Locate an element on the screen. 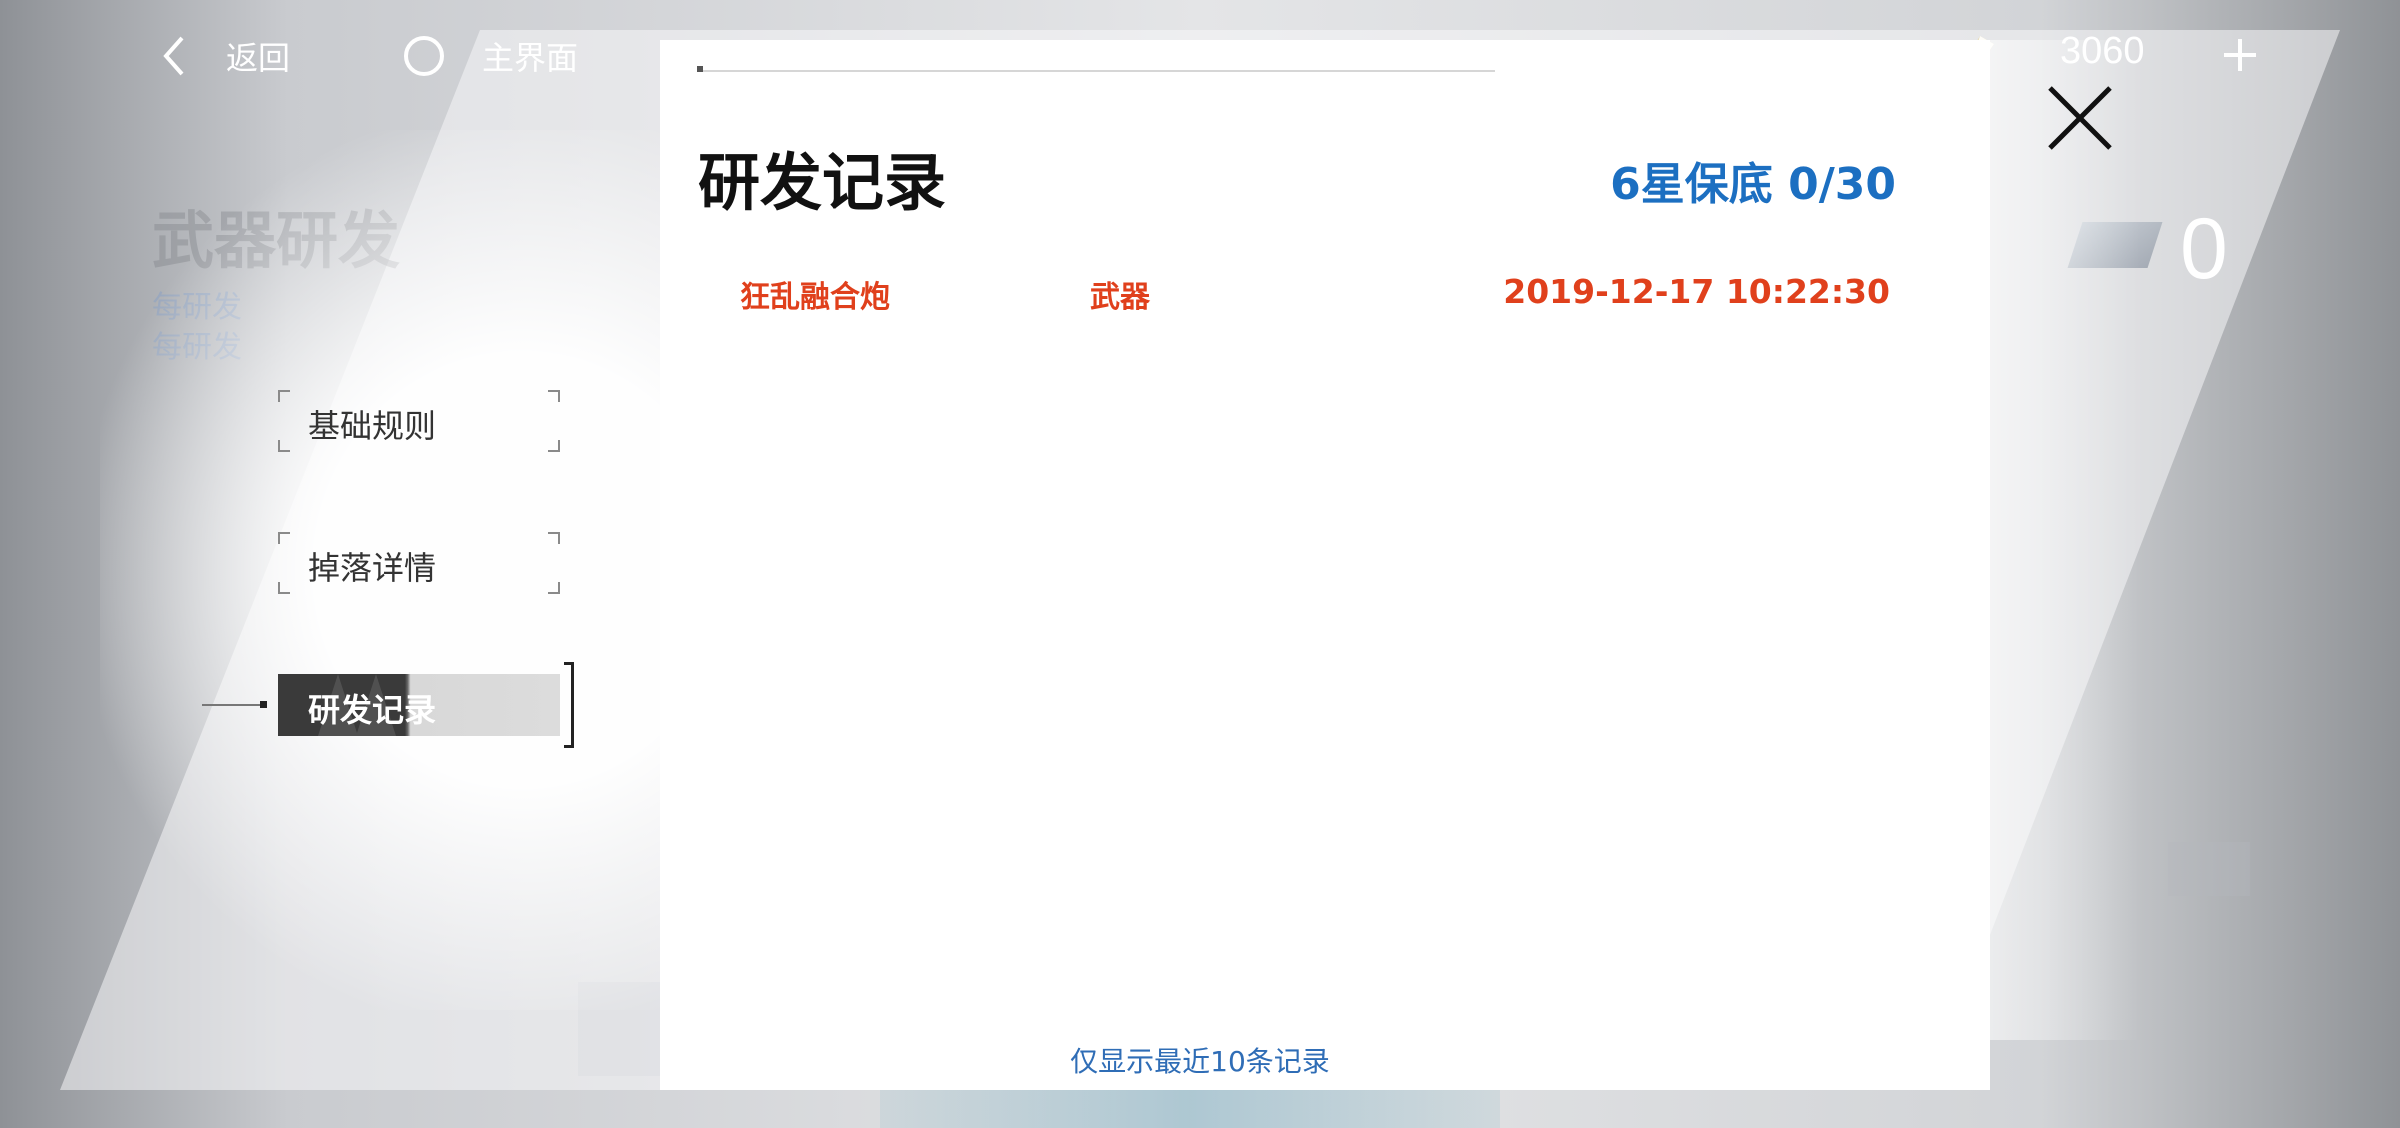 The width and height of the screenshot is (2400, 1128). tab-drop-details: 掉落详情 is located at coordinates (419, 563).